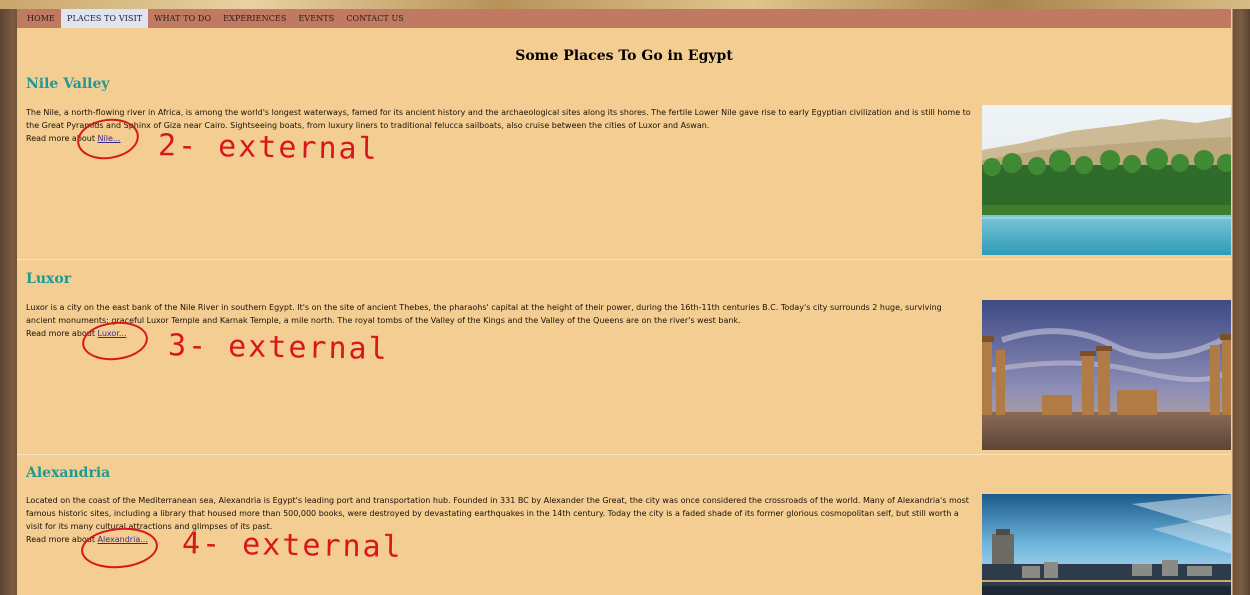 The height and width of the screenshot is (595, 1250). Describe the element at coordinates (49, 279) in the screenshot. I see `section-title-luxor: Luxor` at that location.